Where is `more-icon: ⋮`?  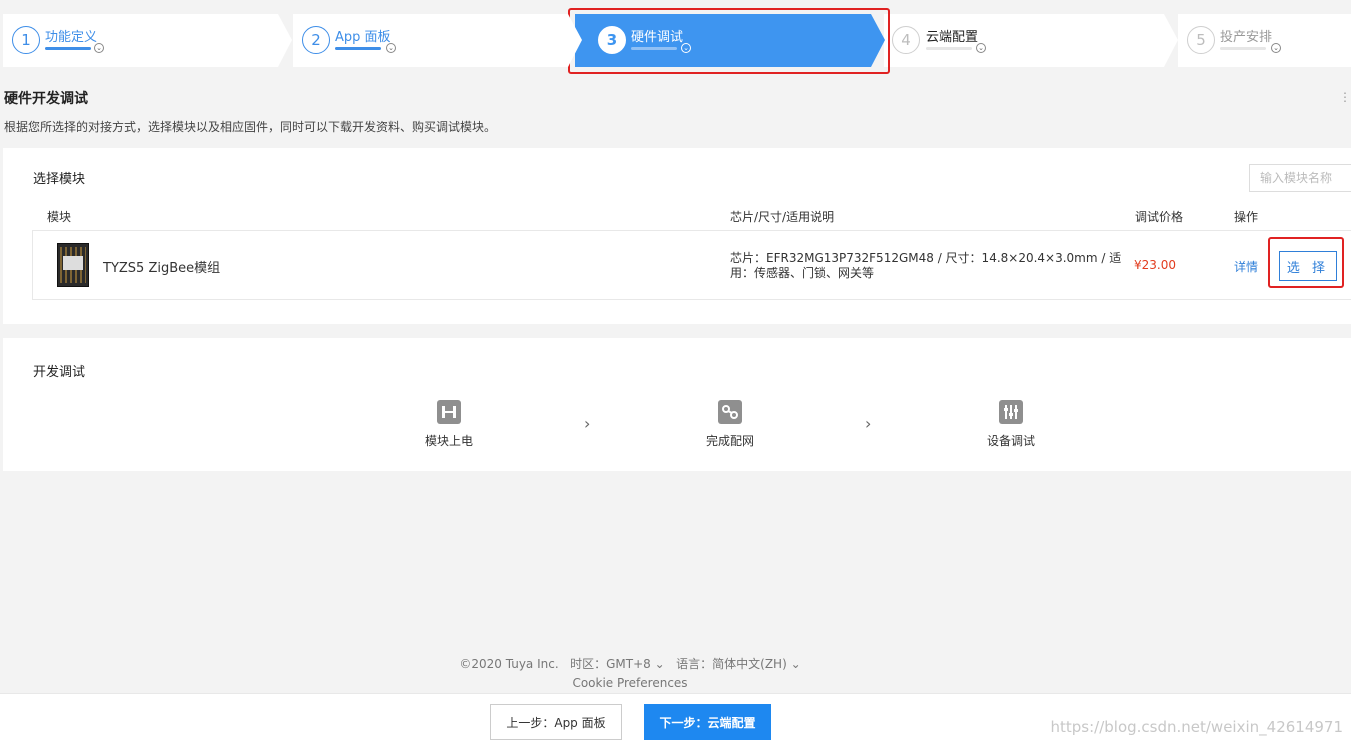
more-icon: ⋮ is located at coordinates (1345, 97).